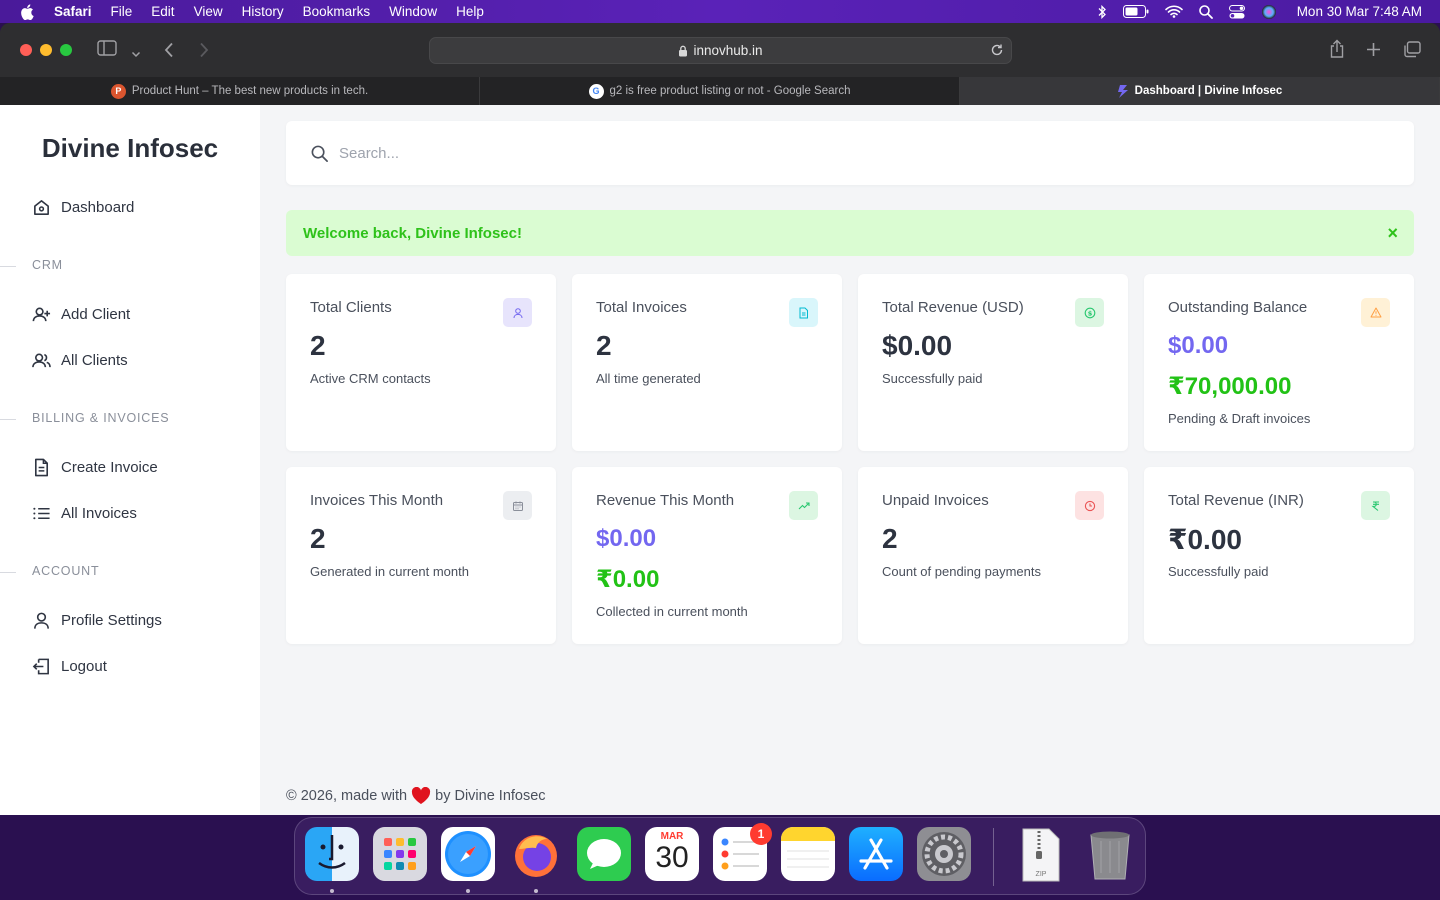  What do you see at coordinates (94, 360) in the screenshot?
I see `sidebar-item-label: All Clients` at bounding box center [94, 360].